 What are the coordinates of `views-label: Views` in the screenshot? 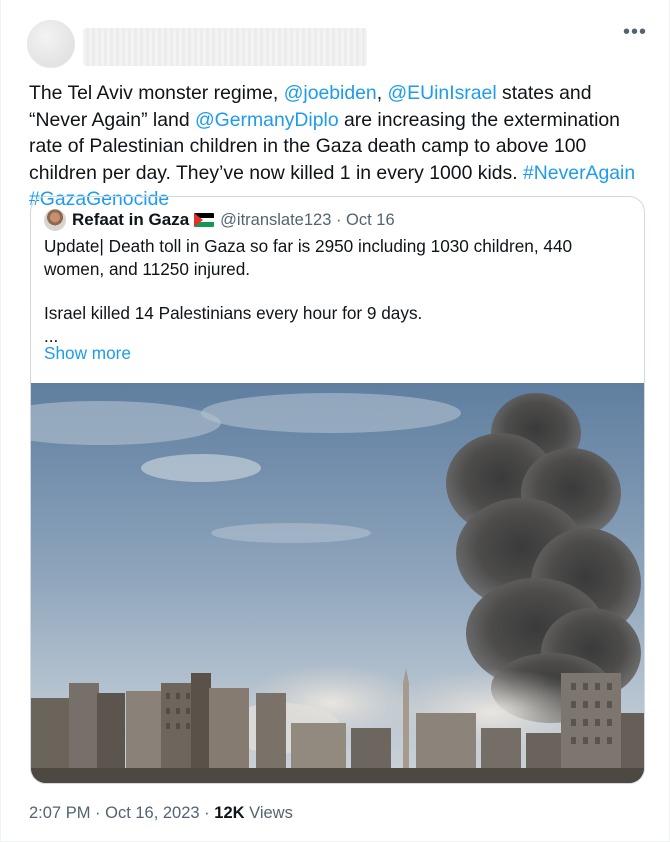 It's located at (268, 813).